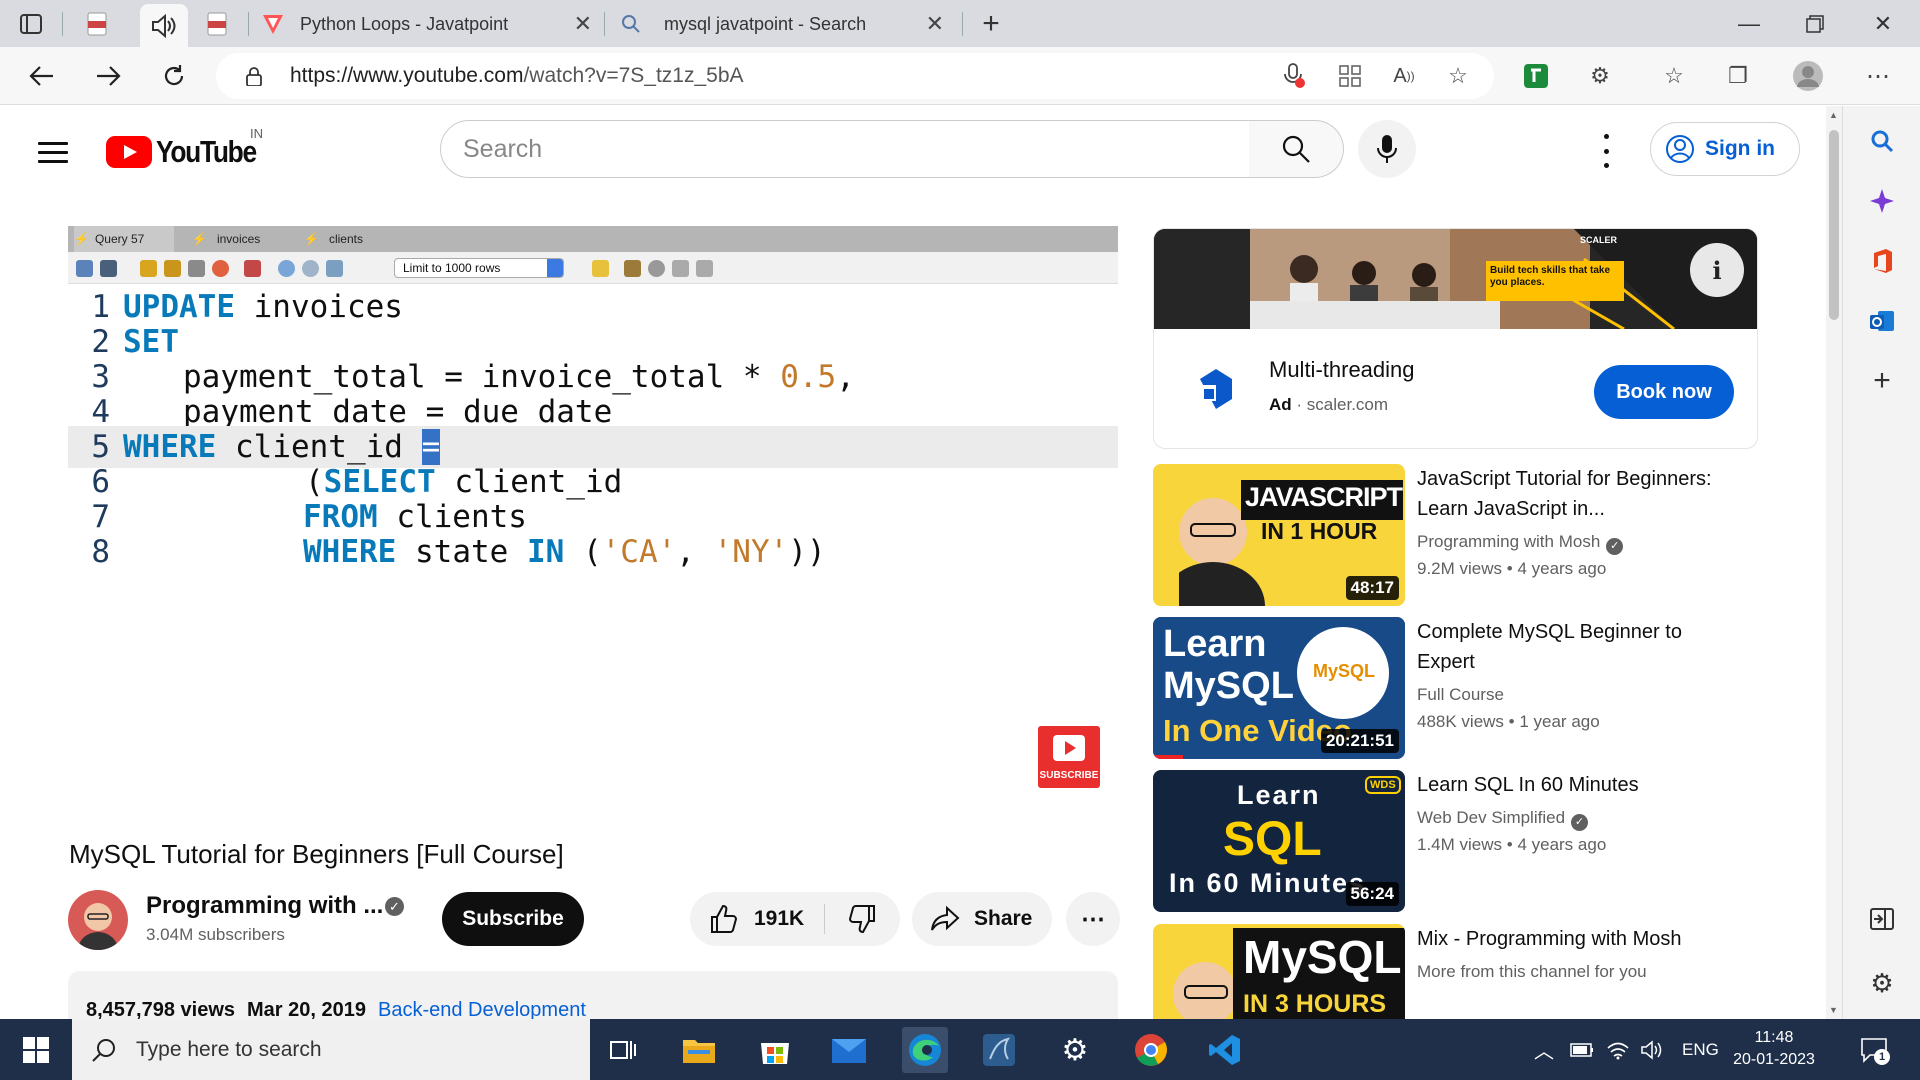  What do you see at coordinates (482, 1009) in the screenshot?
I see `category-link: Back-end Development` at bounding box center [482, 1009].